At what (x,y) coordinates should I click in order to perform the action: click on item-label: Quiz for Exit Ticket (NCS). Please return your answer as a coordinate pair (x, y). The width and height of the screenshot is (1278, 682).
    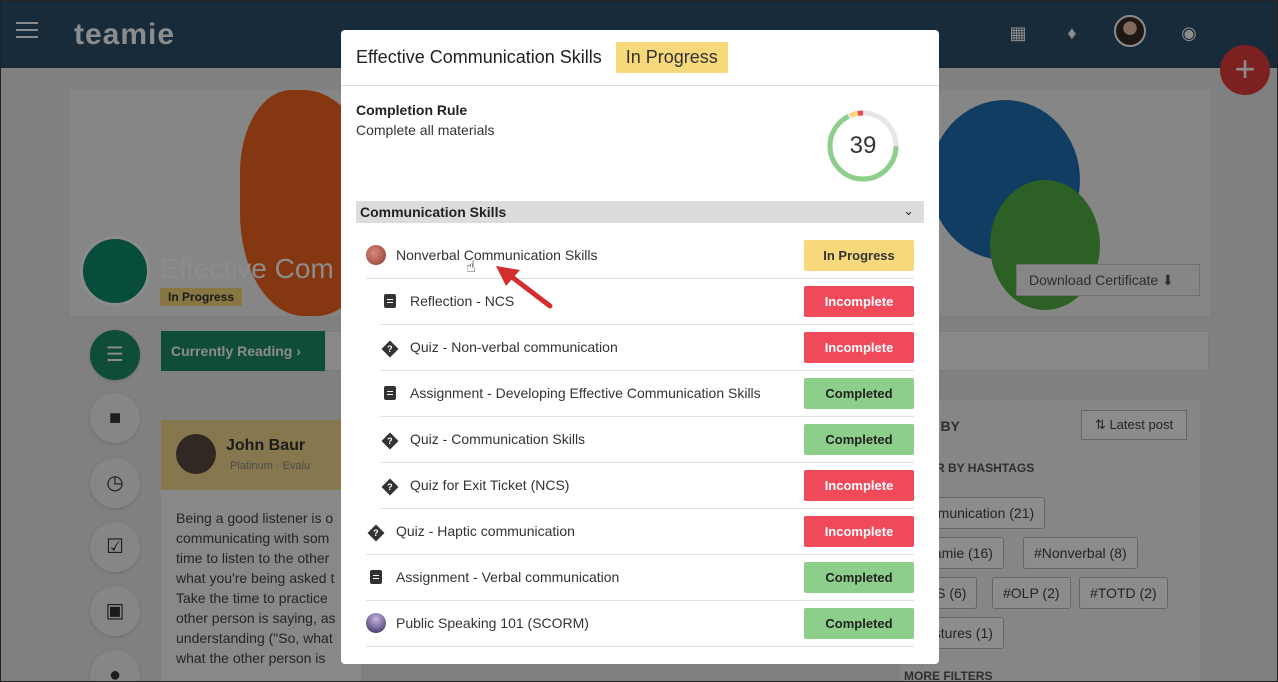
    Looking at the image, I should click on (489, 485).